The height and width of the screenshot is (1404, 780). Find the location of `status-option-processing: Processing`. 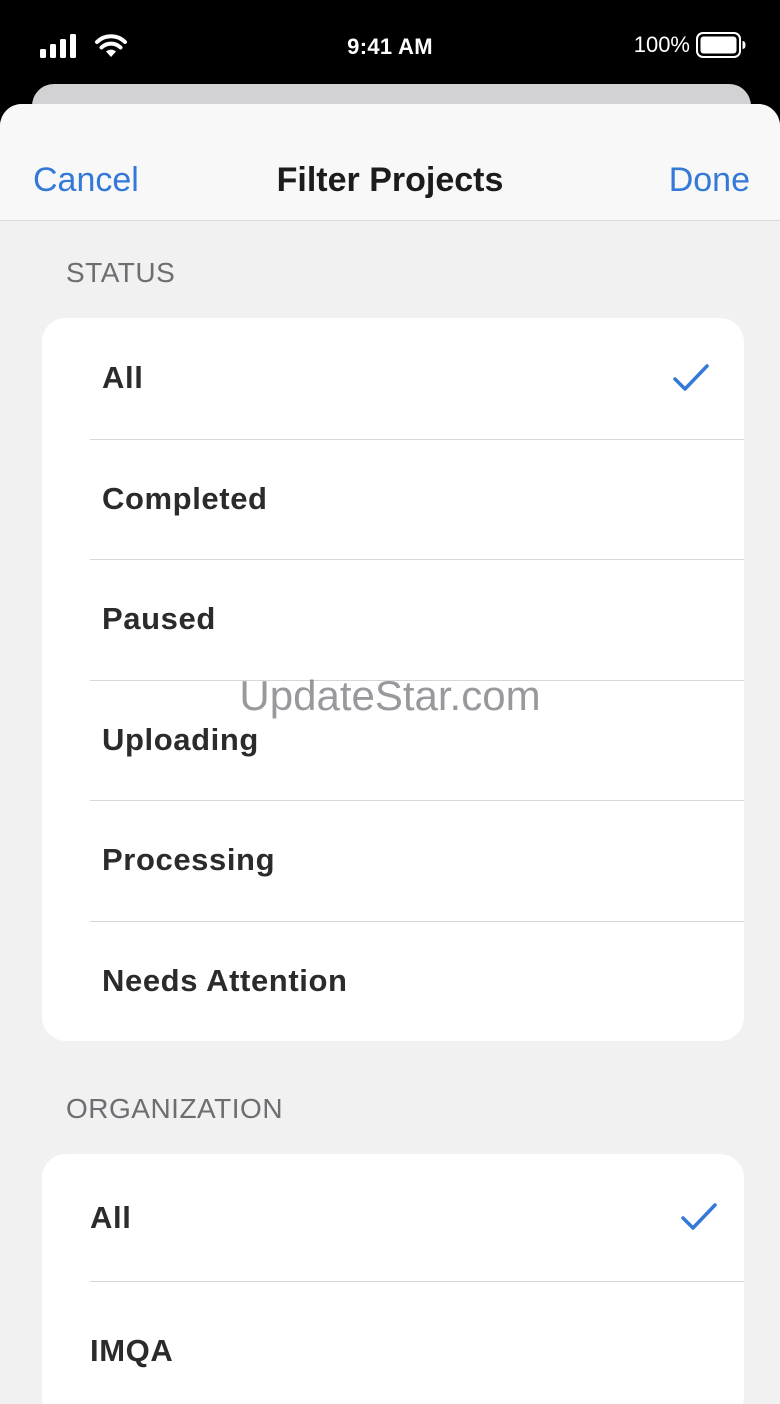

status-option-processing: Processing is located at coordinates (393, 860).